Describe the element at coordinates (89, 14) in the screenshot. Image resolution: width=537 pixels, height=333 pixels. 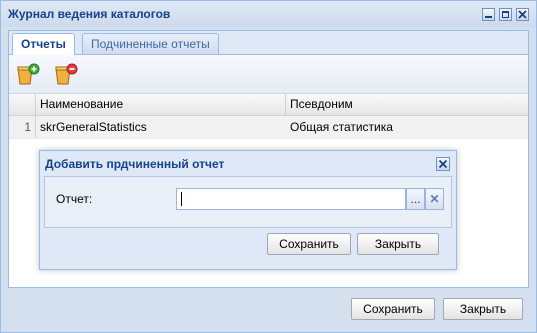
I see `window-title: Журнал ведения каталогов` at that location.